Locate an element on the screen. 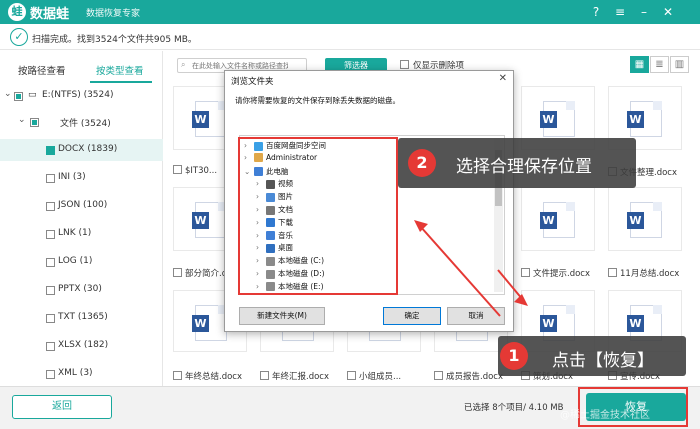 The height and width of the screenshot is (429, 700). back-button: 返回 is located at coordinates (62, 407).